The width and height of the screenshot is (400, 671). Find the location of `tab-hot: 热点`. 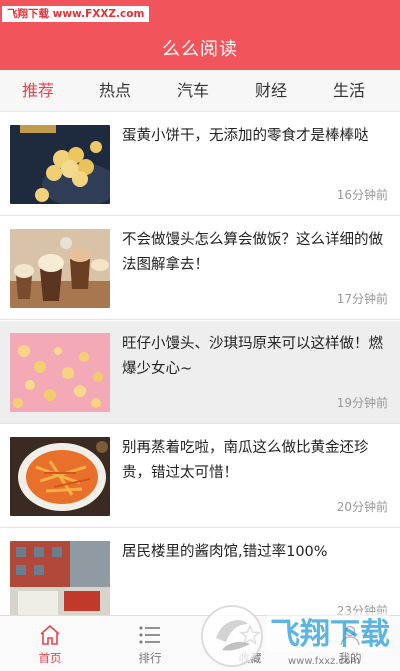

tab-hot: 热点 is located at coordinates (115, 91).